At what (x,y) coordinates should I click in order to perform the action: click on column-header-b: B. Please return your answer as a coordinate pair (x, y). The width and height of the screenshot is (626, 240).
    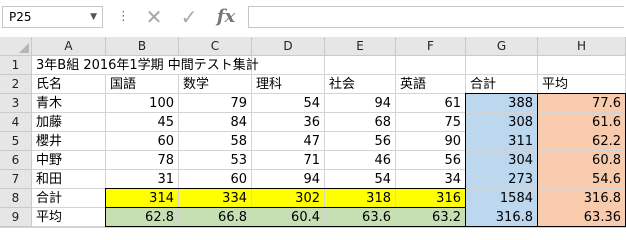
    Looking at the image, I should click on (142, 46).